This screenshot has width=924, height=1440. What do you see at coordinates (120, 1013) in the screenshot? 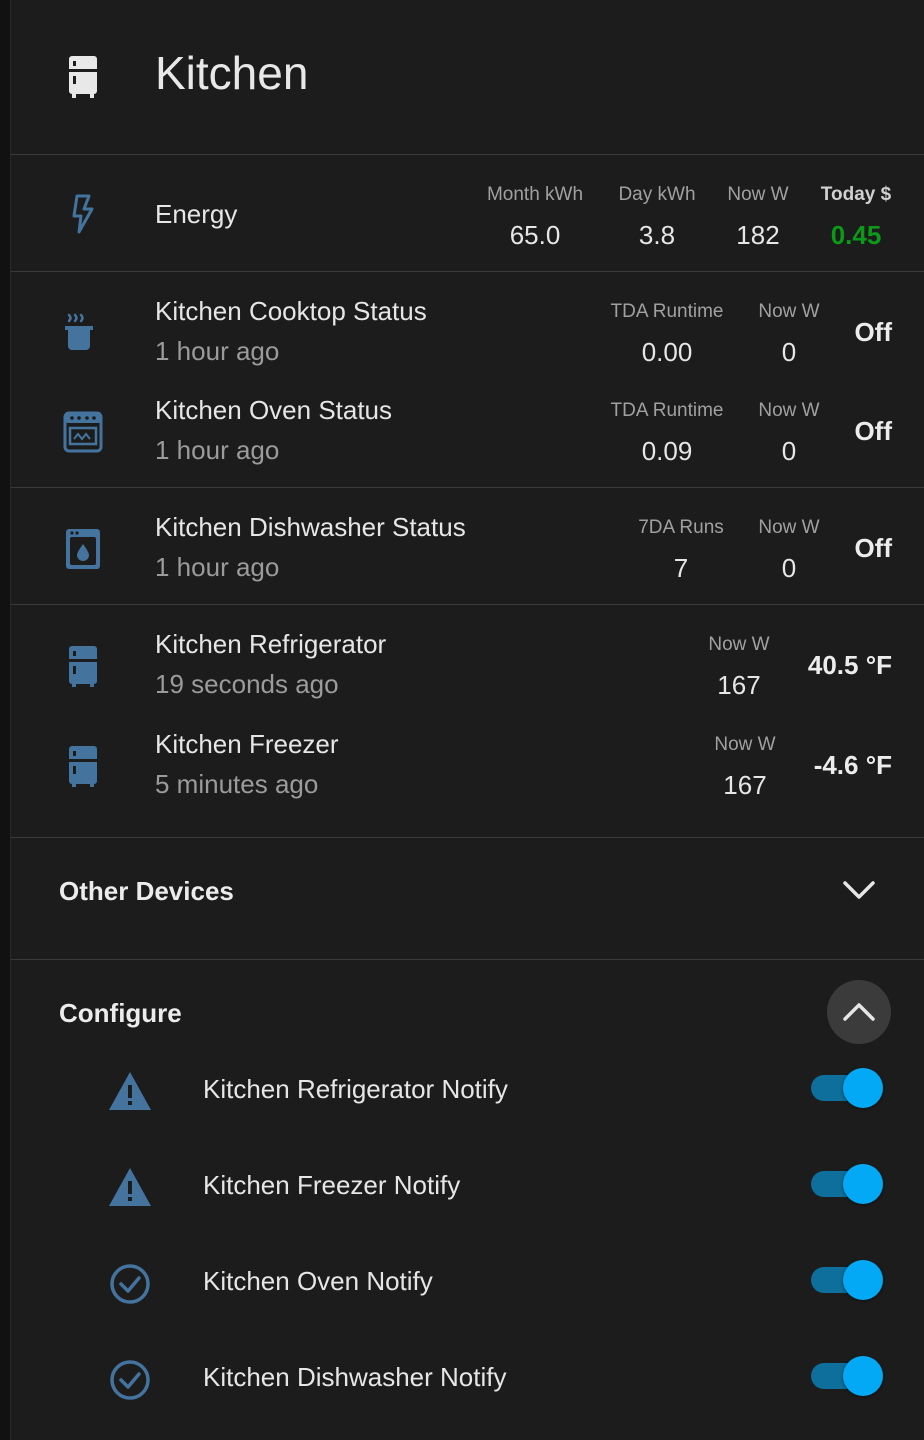
I see `configure-title: Configure` at bounding box center [120, 1013].